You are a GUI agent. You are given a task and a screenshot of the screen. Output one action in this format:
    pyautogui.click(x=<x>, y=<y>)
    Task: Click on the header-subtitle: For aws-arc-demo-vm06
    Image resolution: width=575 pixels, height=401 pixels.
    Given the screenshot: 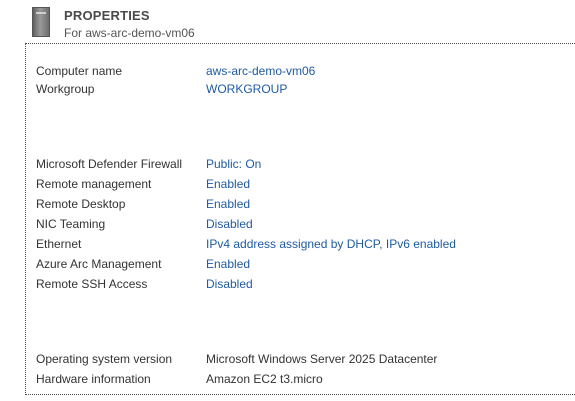 What is the action you would take?
    pyautogui.click(x=129, y=33)
    